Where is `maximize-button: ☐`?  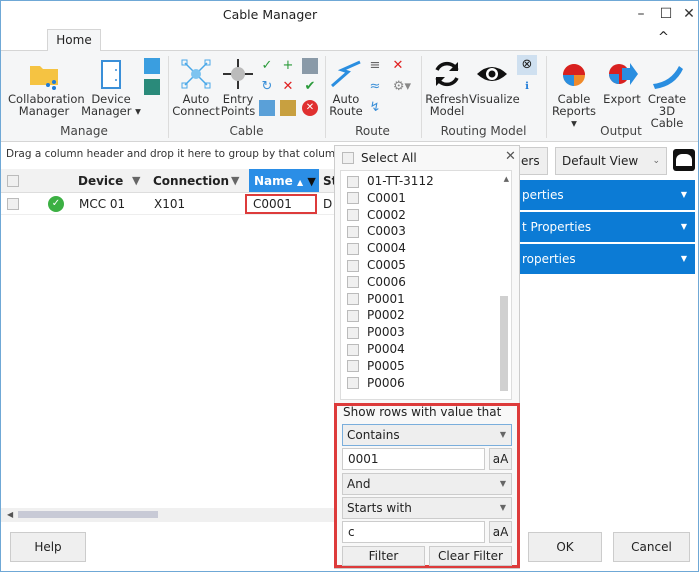
maximize-button: ☐ is located at coordinates (666, 14).